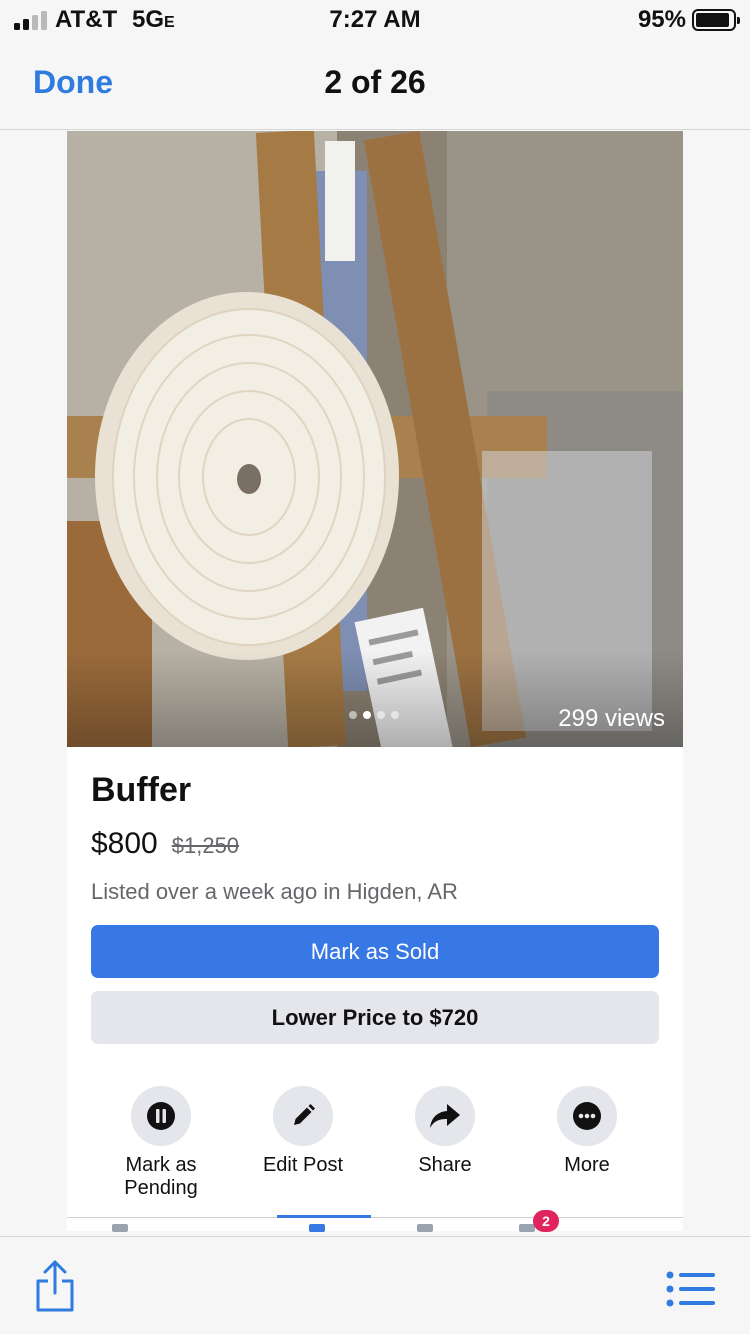  Describe the element at coordinates (375, 1285) in the screenshot. I see `bottom-toolbar` at that location.